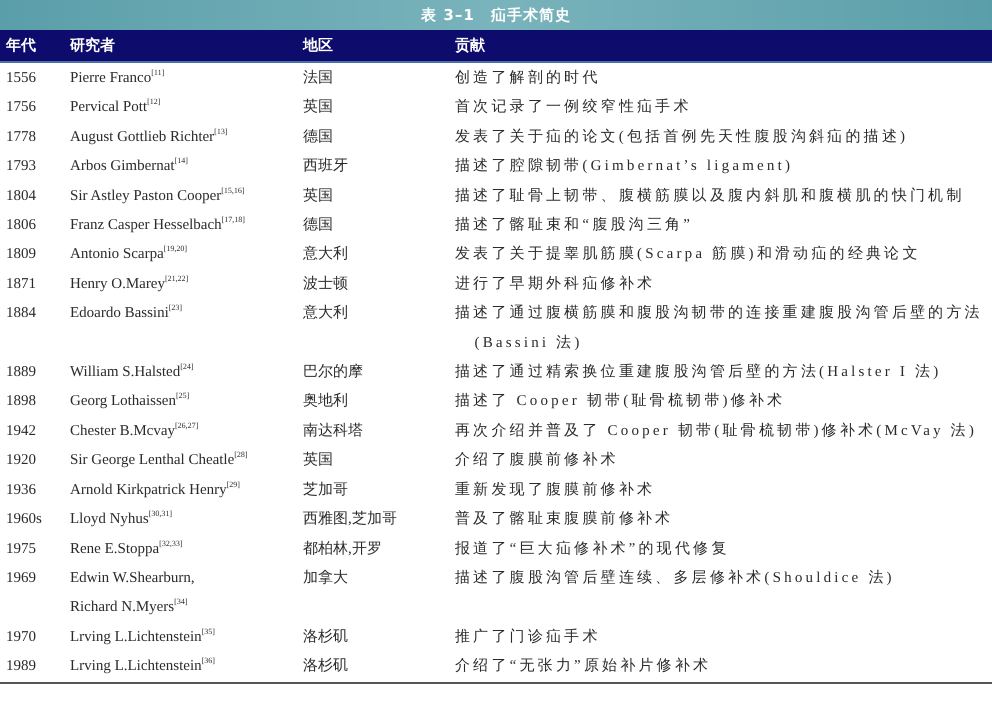 Image resolution: width=992 pixels, height=714 pixels. What do you see at coordinates (20, 372) in the screenshot?
I see `year-cell-text: 1889` at bounding box center [20, 372].